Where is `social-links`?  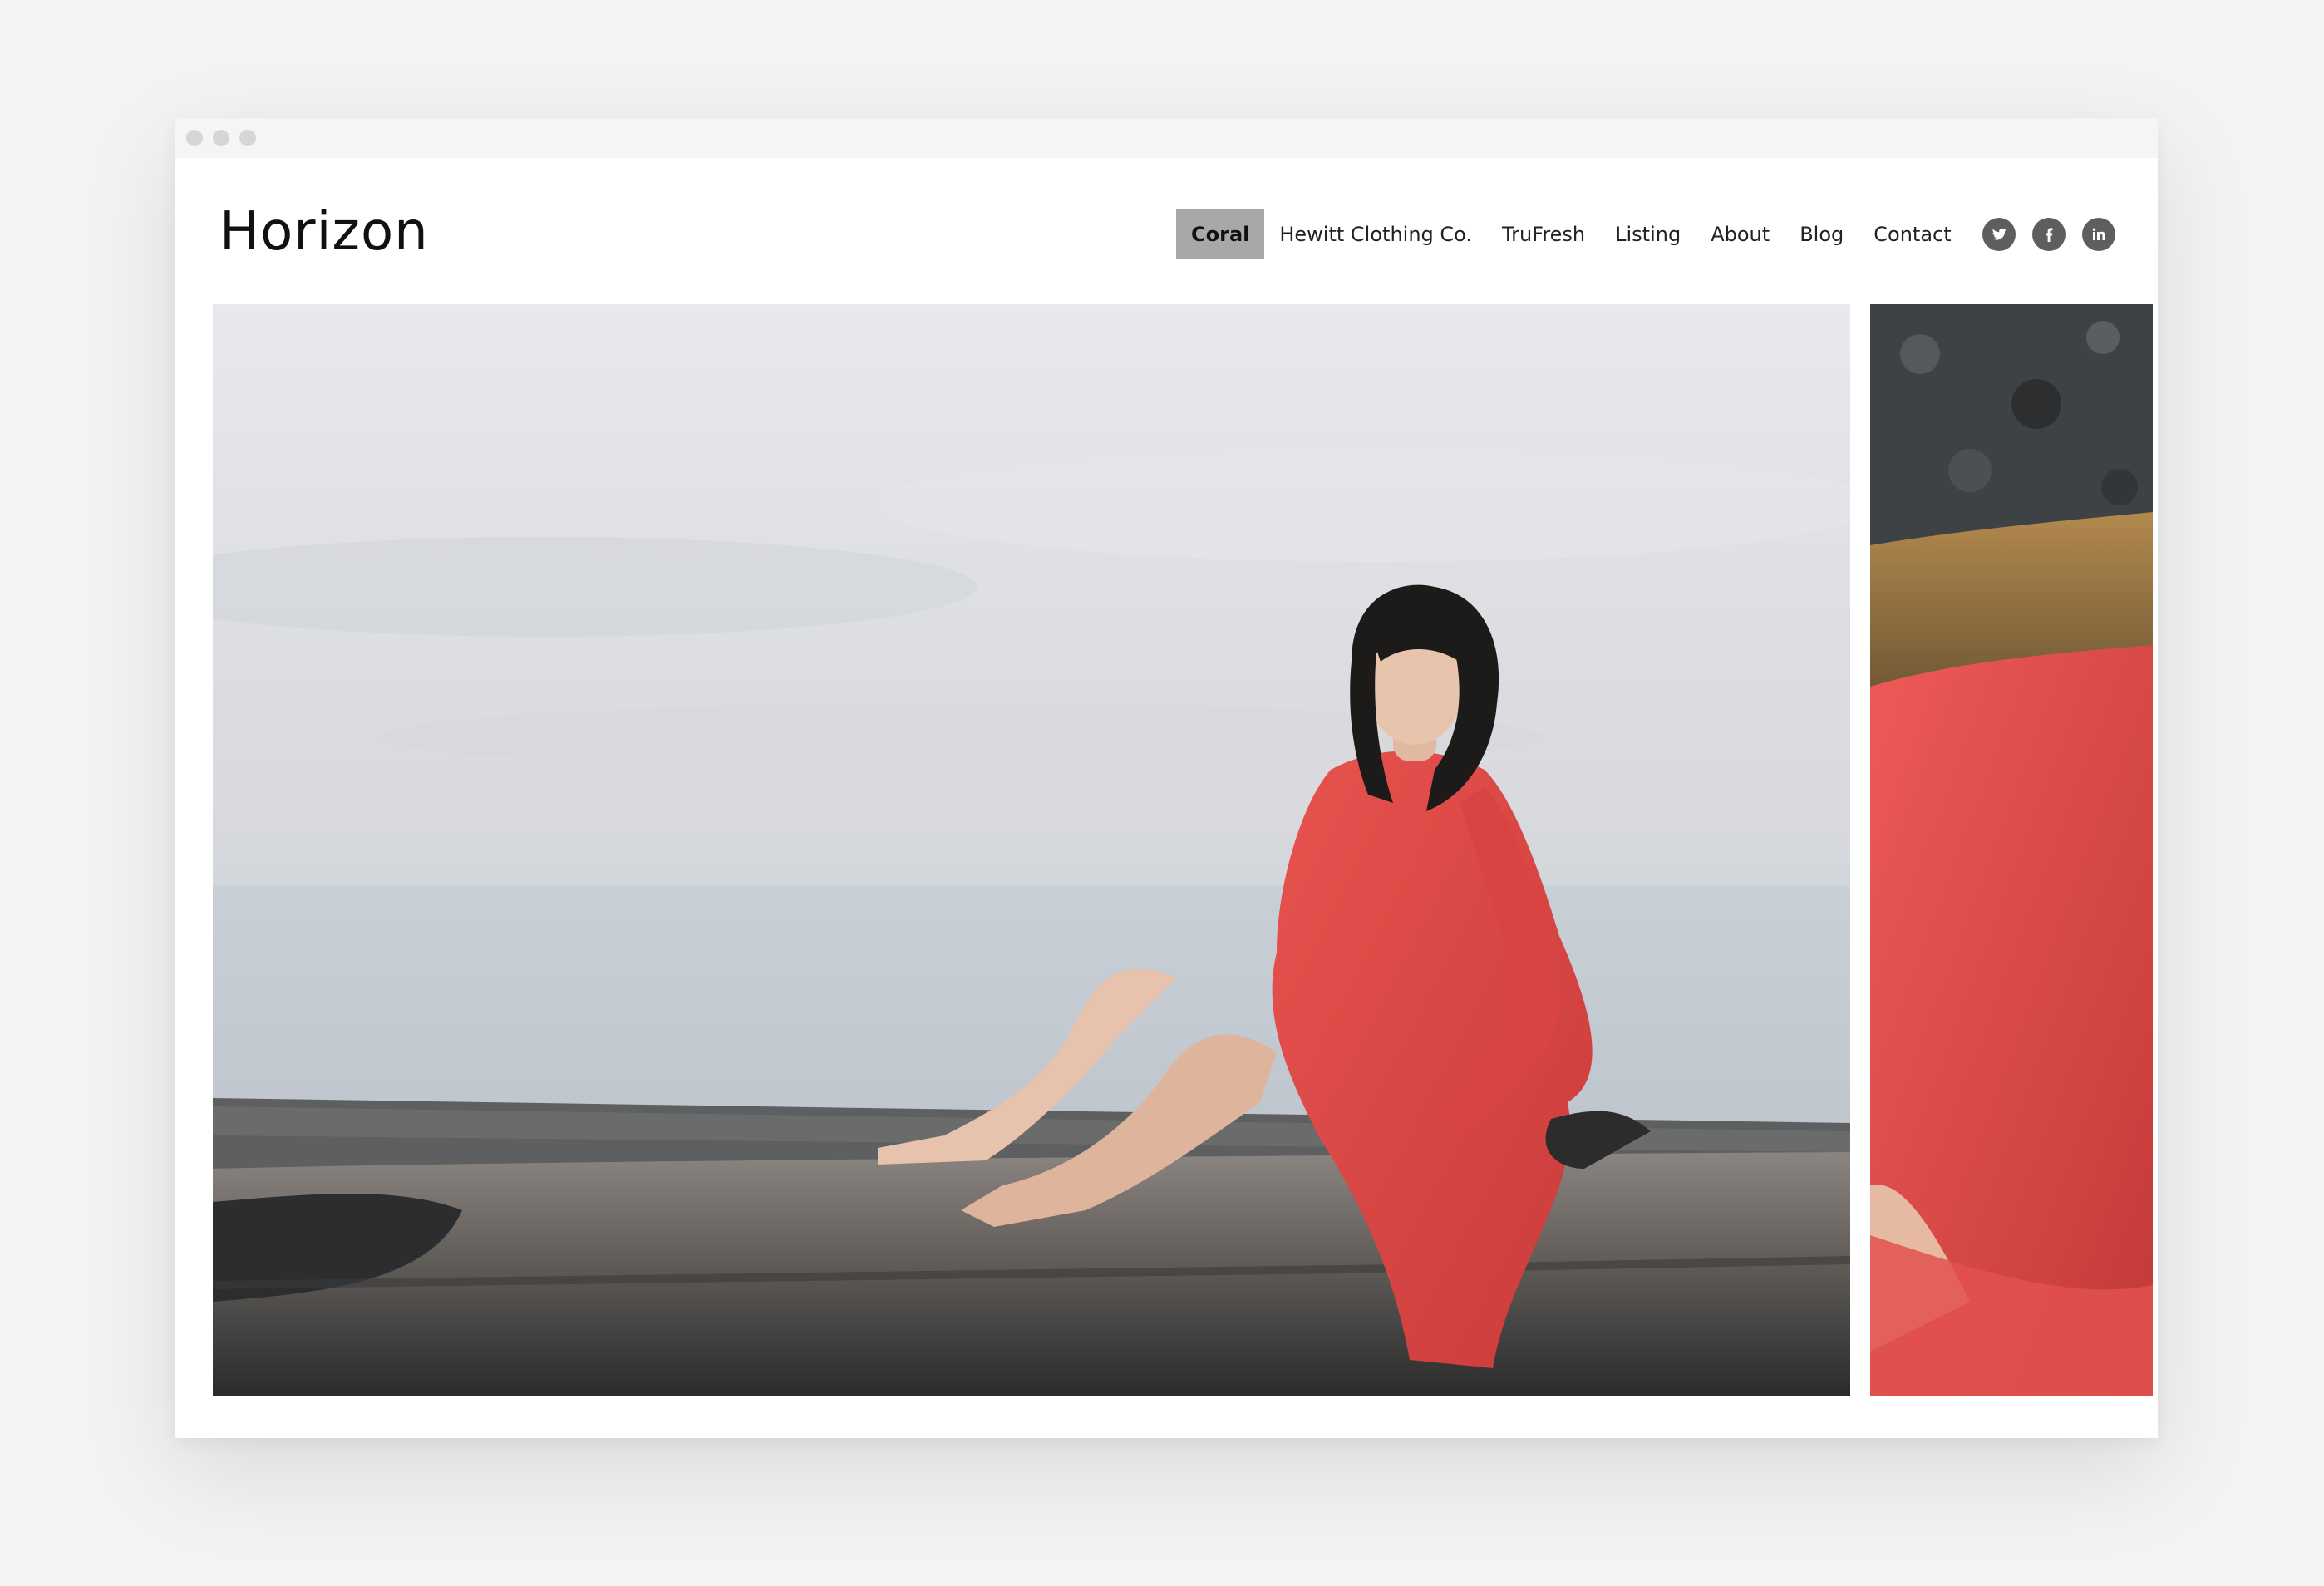
social-links is located at coordinates (2048, 234).